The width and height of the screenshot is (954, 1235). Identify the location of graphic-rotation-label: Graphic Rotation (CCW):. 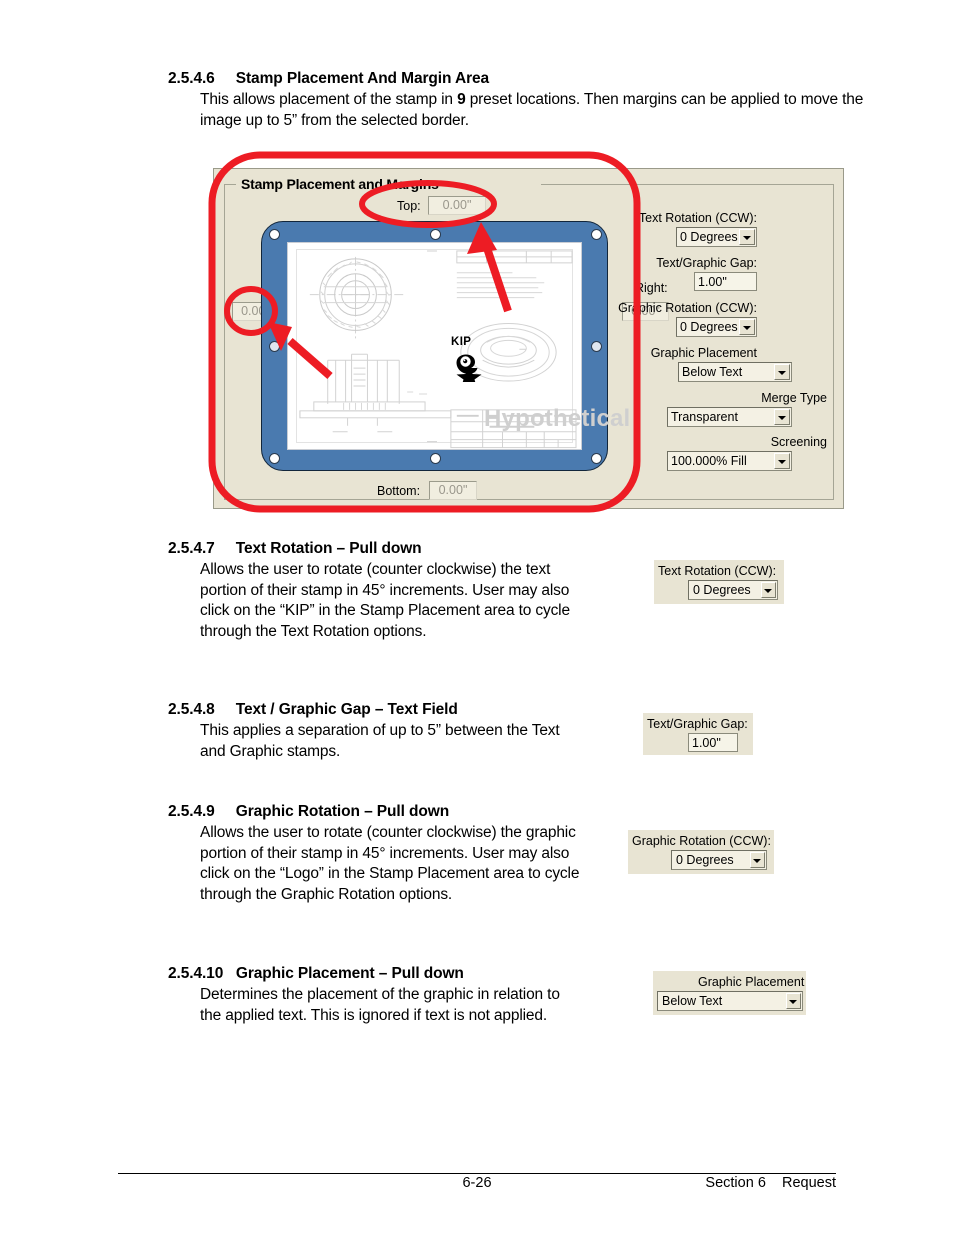
(687, 308).